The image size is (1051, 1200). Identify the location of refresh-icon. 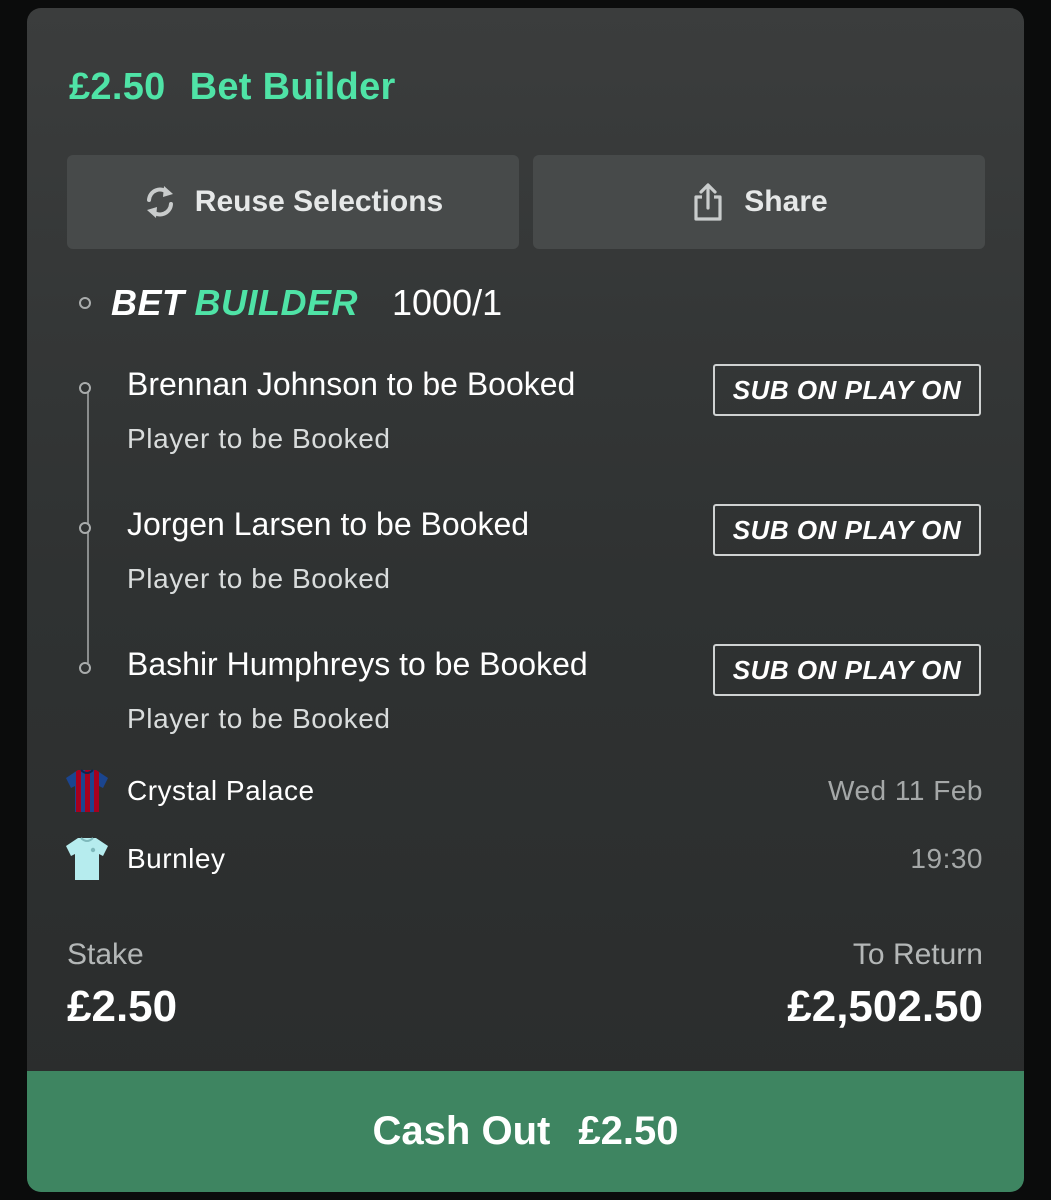
(159, 202).